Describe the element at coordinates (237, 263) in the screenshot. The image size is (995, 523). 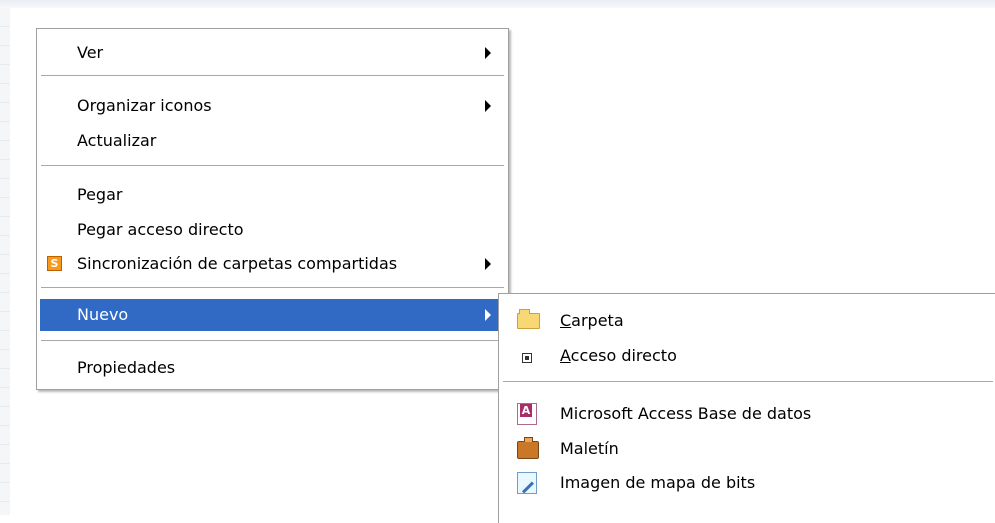
I see `menu-item-label: Sincronización de carpetas compartidas` at that location.